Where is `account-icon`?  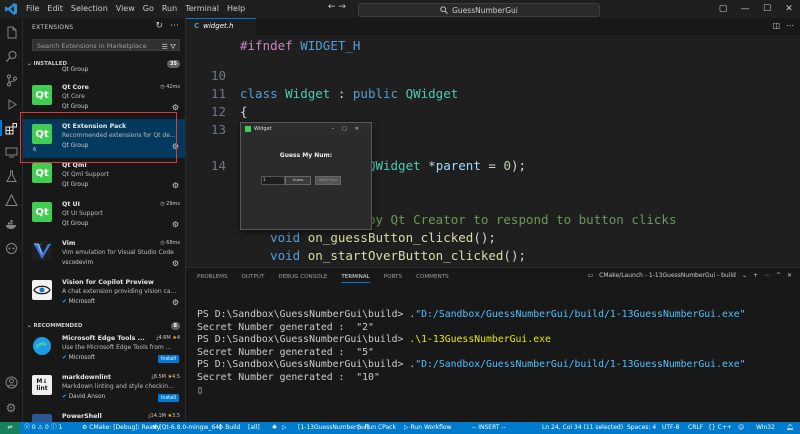
account-icon is located at coordinates (11, 382).